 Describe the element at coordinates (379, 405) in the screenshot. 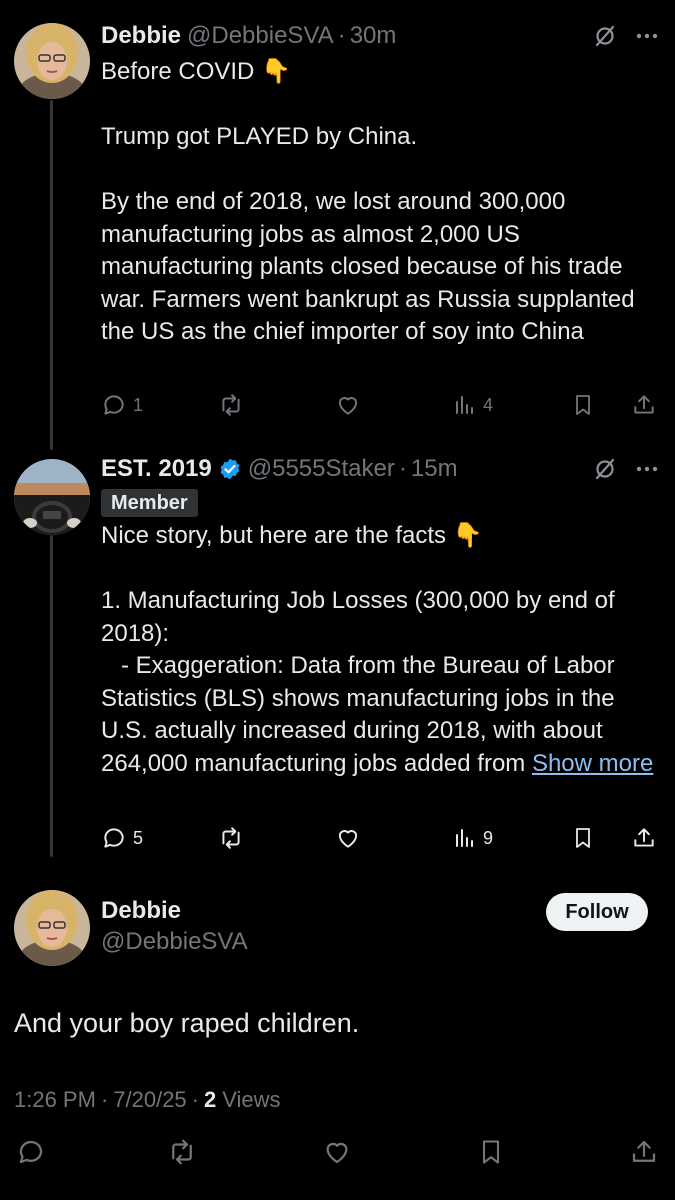

I see `action-bar: 1 4` at that location.